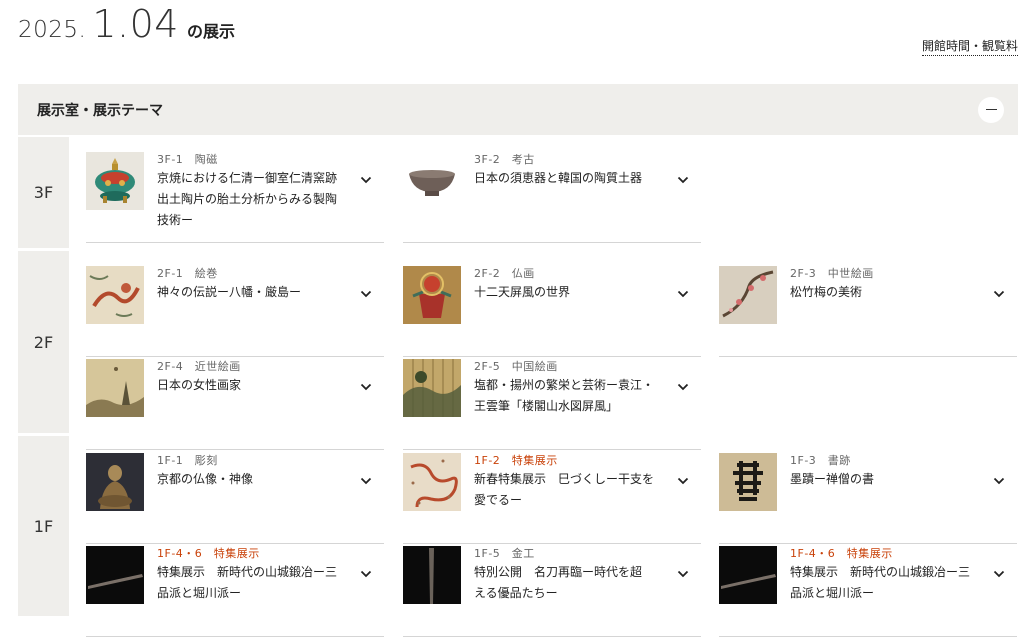 The image size is (1032, 637). What do you see at coordinates (206, 460) in the screenshot?
I see `room-category: 彫刻` at bounding box center [206, 460].